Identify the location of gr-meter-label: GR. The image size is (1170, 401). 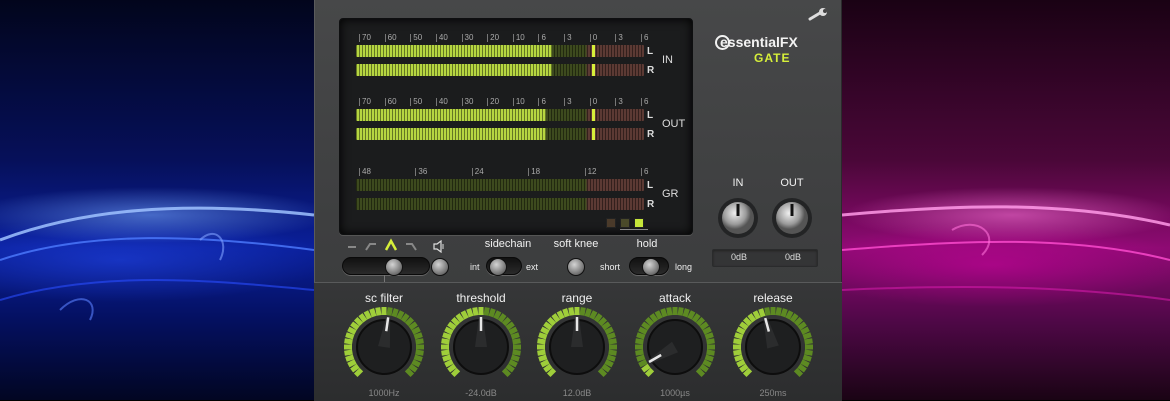
(670, 194).